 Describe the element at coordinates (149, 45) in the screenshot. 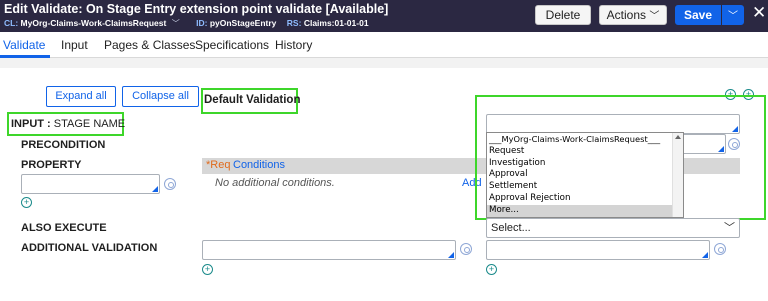

I see `tab-pages-classes: Pages & Classes` at that location.